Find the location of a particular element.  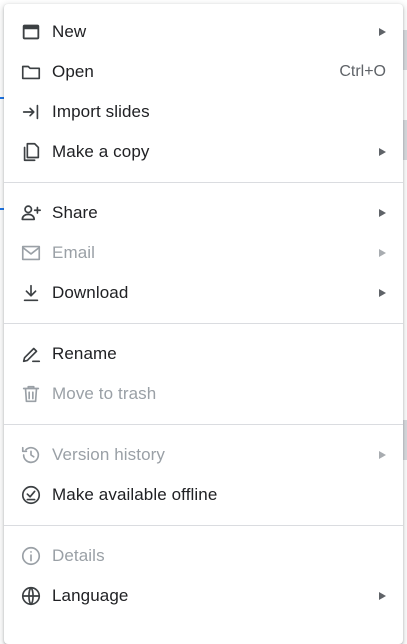

menu-item-label: Make available offline is located at coordinates (135, 494).